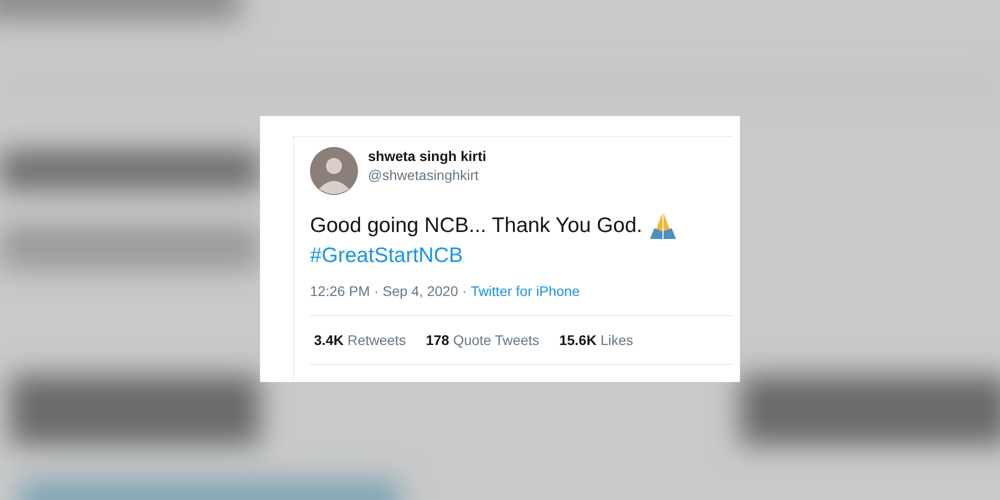 The image size is (1000, 500). What do you see at coordinates (427, 174) in the screenshot?
I see `author-handle: @shwetasinghkirt` at bounding box center [427, 174].